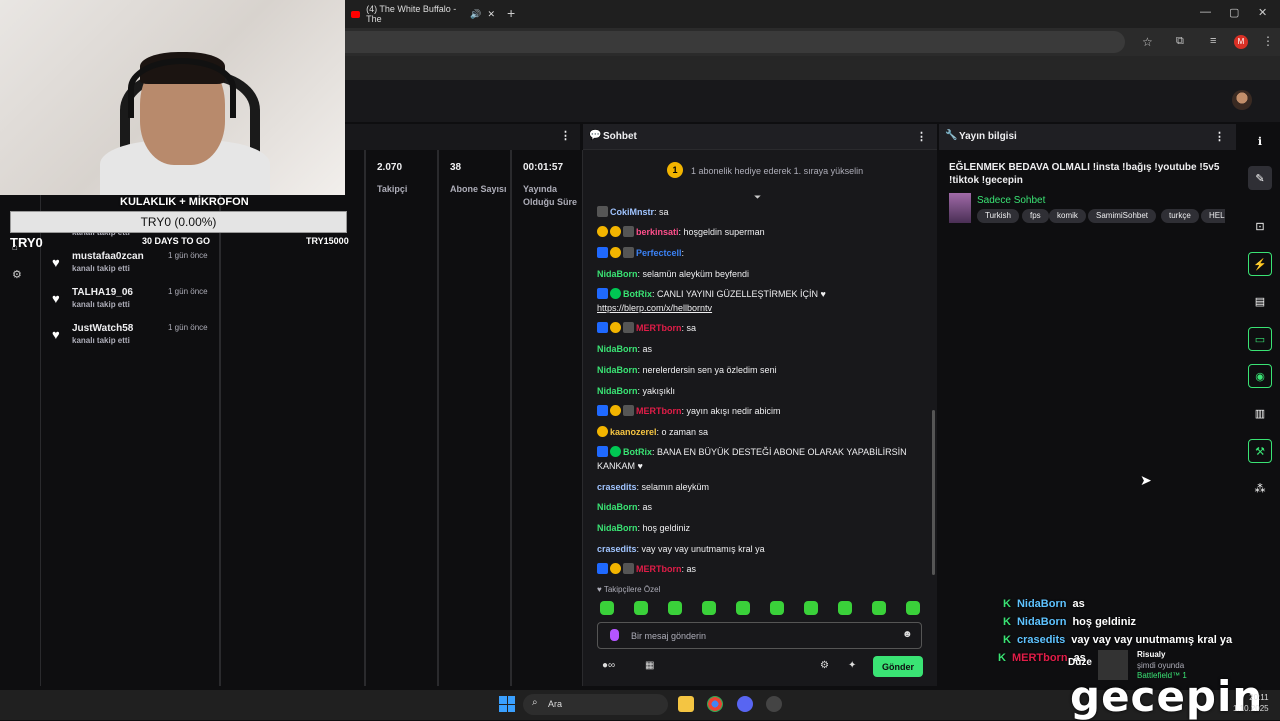  I want to click on points-icon: ●∞, so click(608, 665).